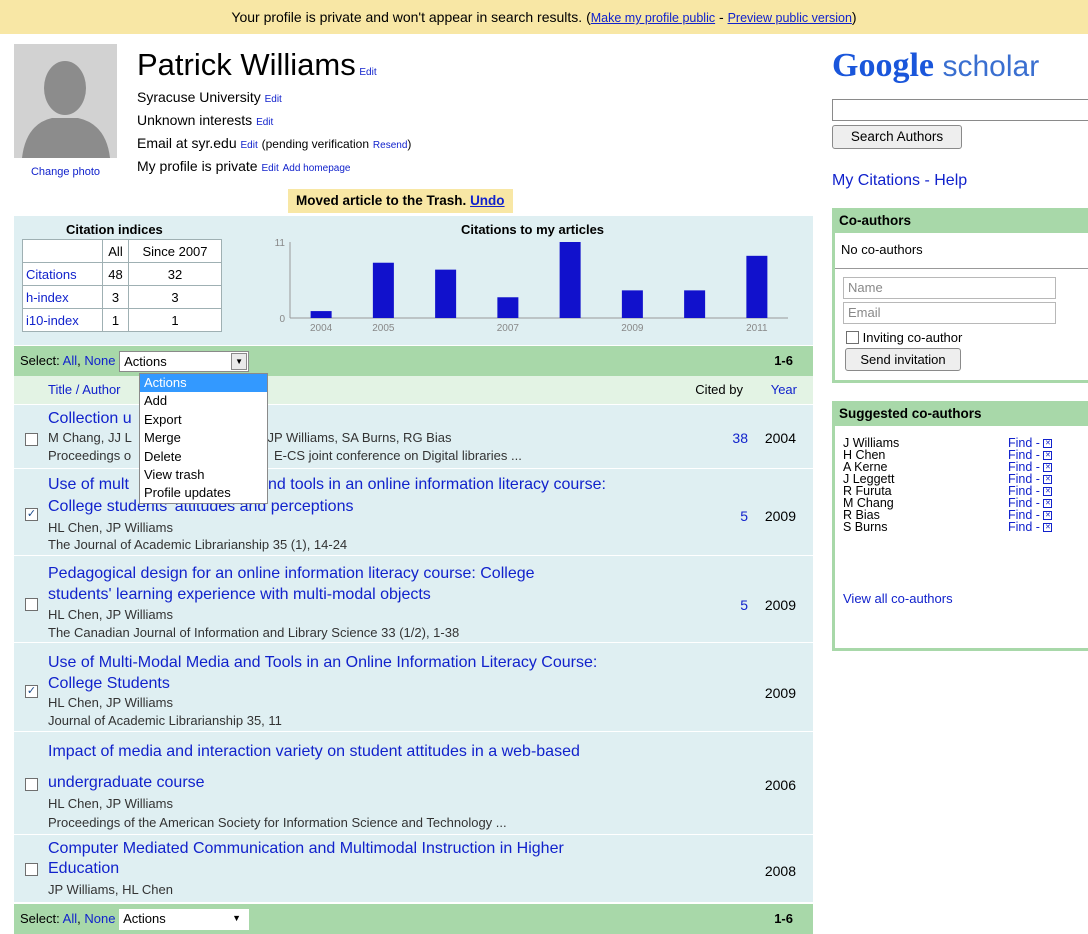 The image size is (1088, 934). Describe the element at coordinates (949, 313) in the screenshot. I see `coauthor-email-field: Email` at that location.